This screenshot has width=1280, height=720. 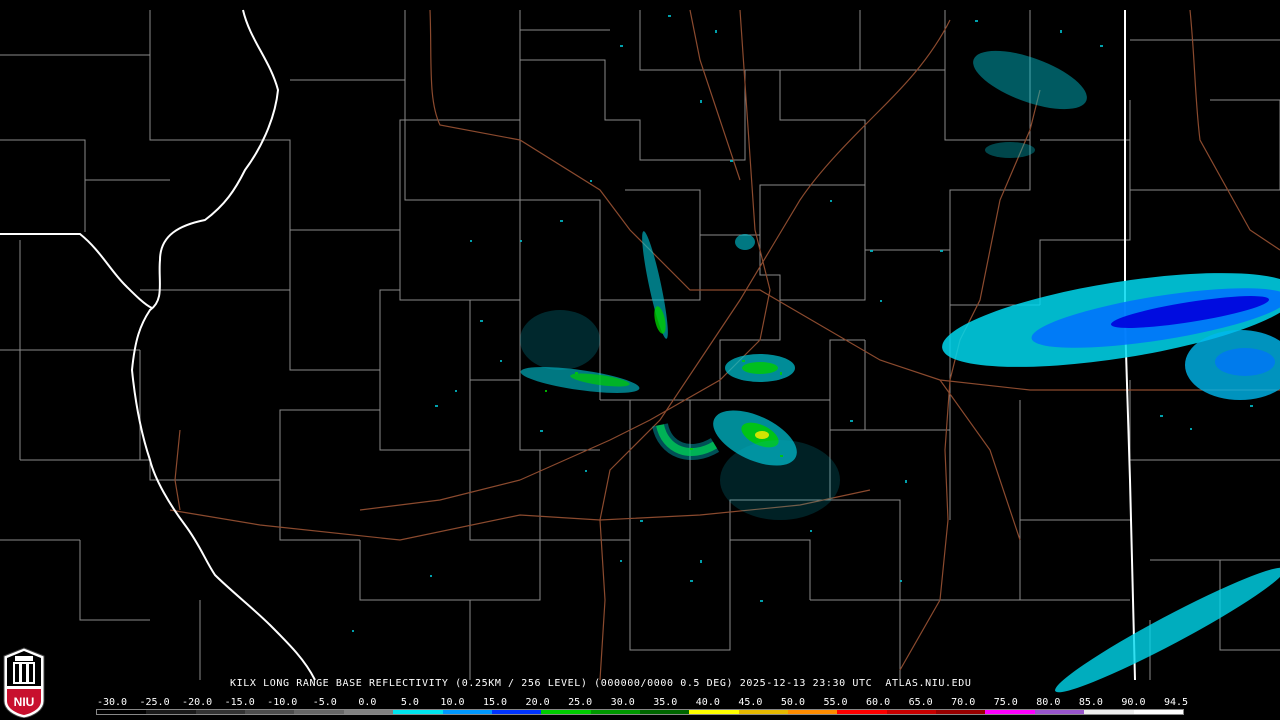 What do you see at coordinates (239, 702) in the screenshot?
I see `scale-label: -15.0` at bounding box center [239, 702].